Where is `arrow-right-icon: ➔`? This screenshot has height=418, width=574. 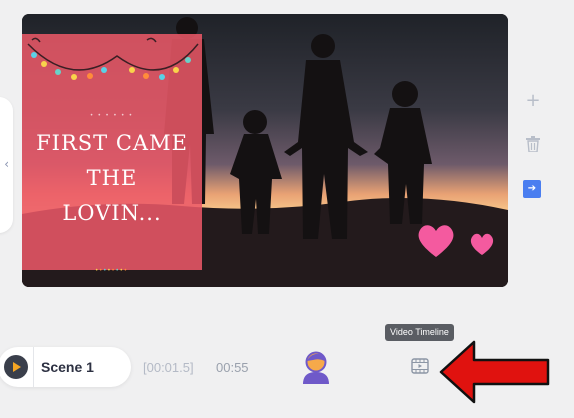
arrow-right-icon: ➔ is located at coordinates (532, 189).